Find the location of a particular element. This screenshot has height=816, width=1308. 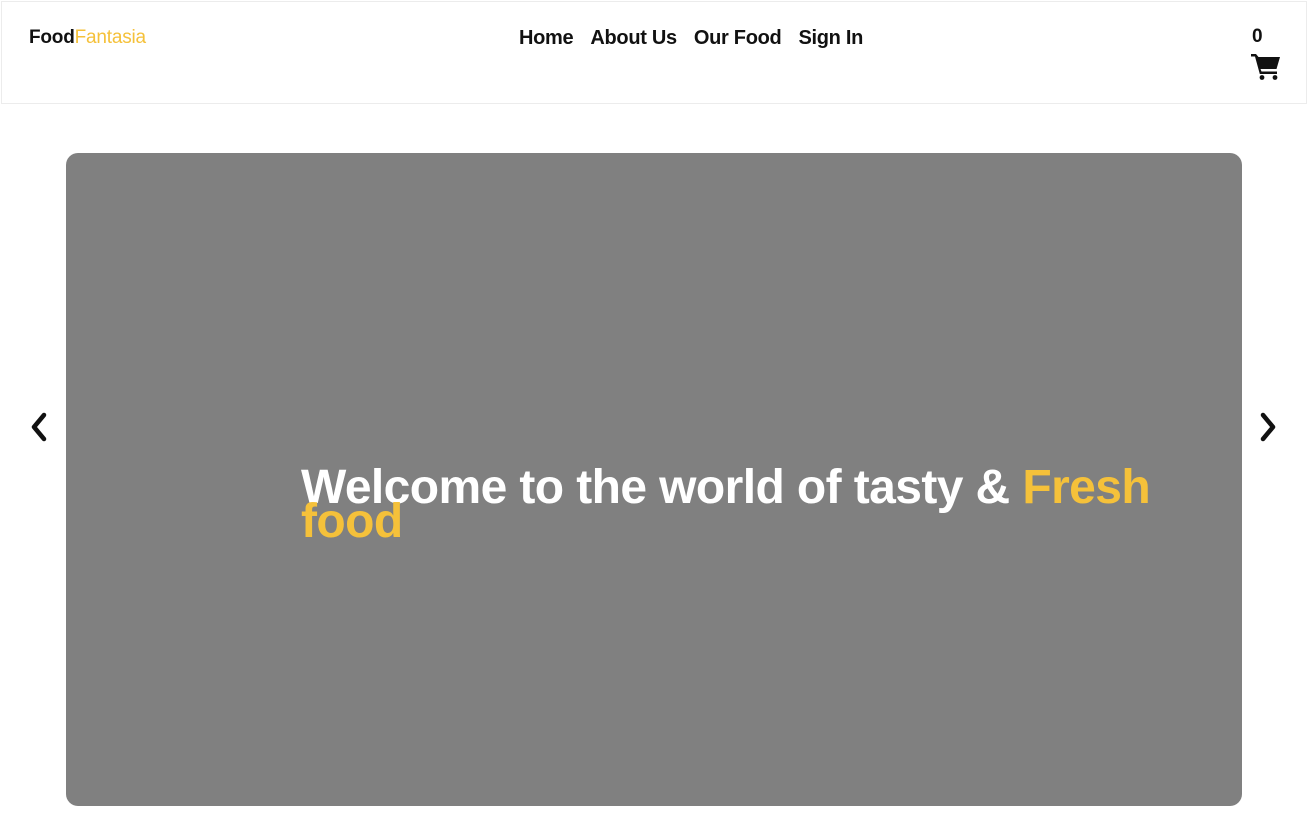

nav-link-home: Home is located at coordinates (546, 38).